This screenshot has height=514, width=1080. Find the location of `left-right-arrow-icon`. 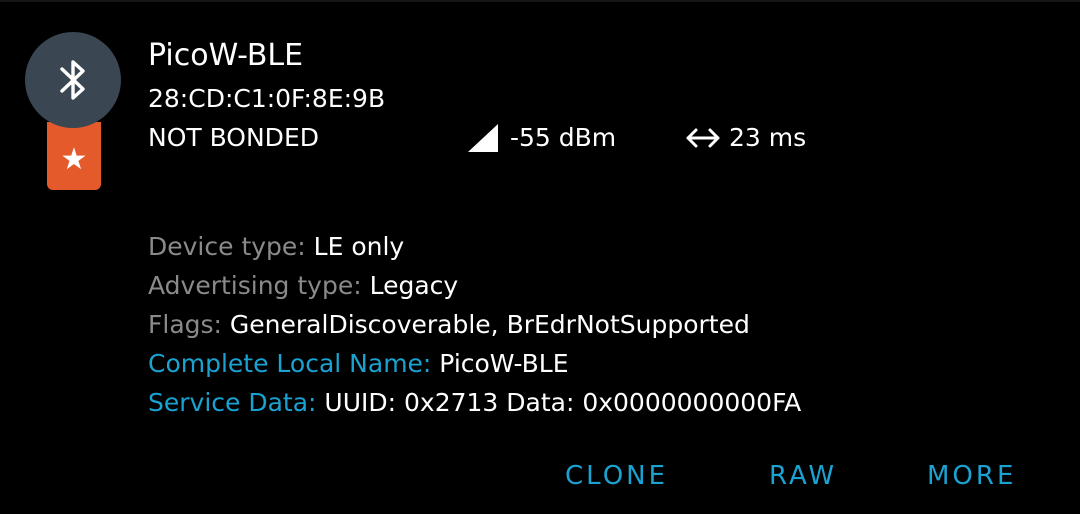

left-right-arrow-icon is located at coordinates (703, 138).